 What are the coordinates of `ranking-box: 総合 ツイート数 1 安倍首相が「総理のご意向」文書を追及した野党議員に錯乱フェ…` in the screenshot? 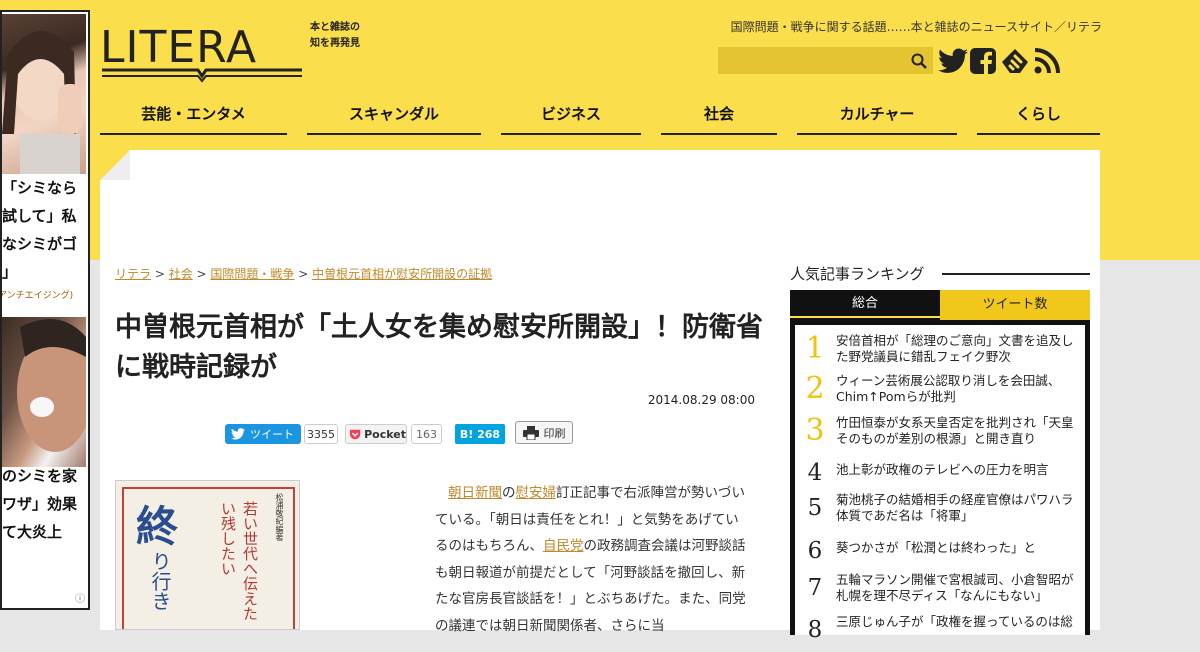 It's located at (940, 466).